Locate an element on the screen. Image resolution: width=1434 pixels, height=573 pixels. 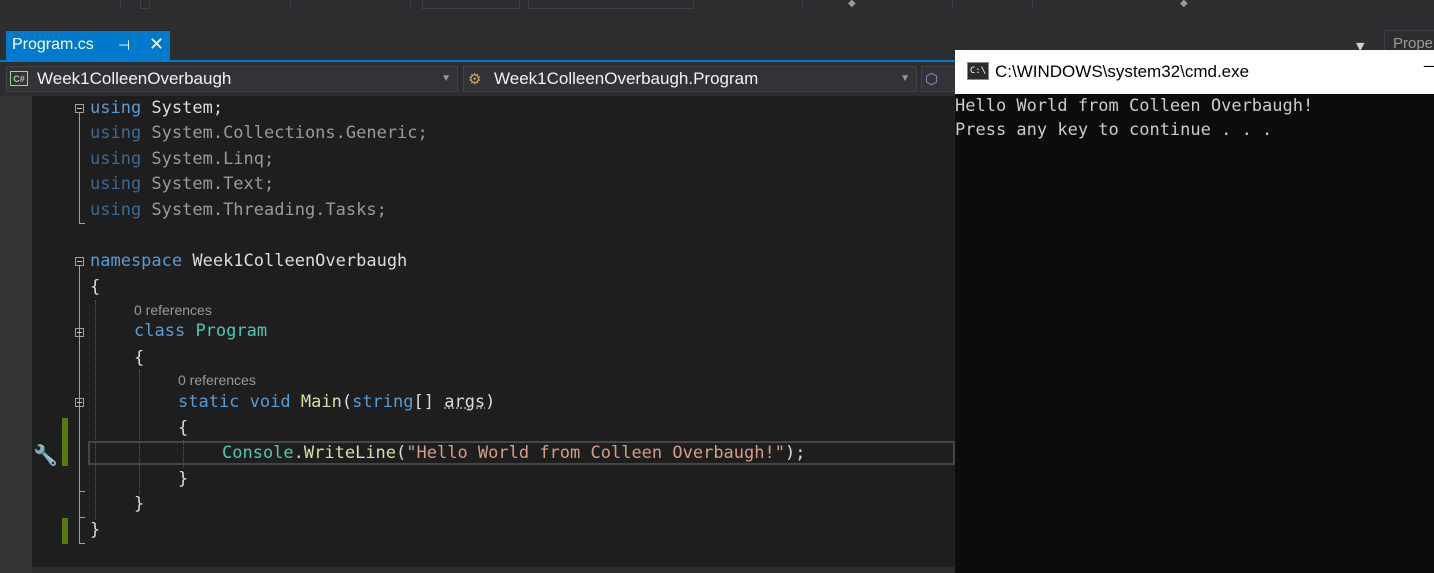
tab-program-cs: Program.cs ⊣ ✕ is located at coordinates (88, 45).